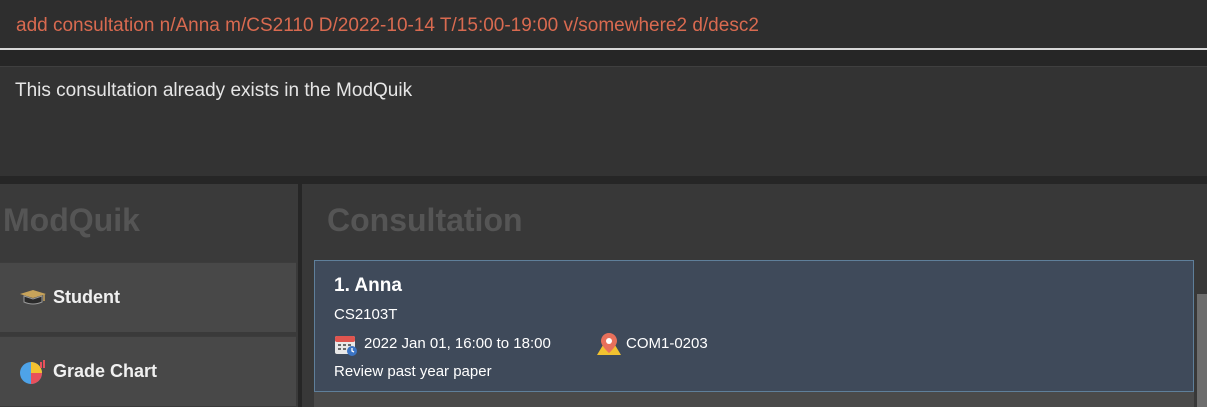  What do you see at coordinates (33, 372) in the screenshot?
I see `pie-chart-icon` at bounding box center [33, 372].